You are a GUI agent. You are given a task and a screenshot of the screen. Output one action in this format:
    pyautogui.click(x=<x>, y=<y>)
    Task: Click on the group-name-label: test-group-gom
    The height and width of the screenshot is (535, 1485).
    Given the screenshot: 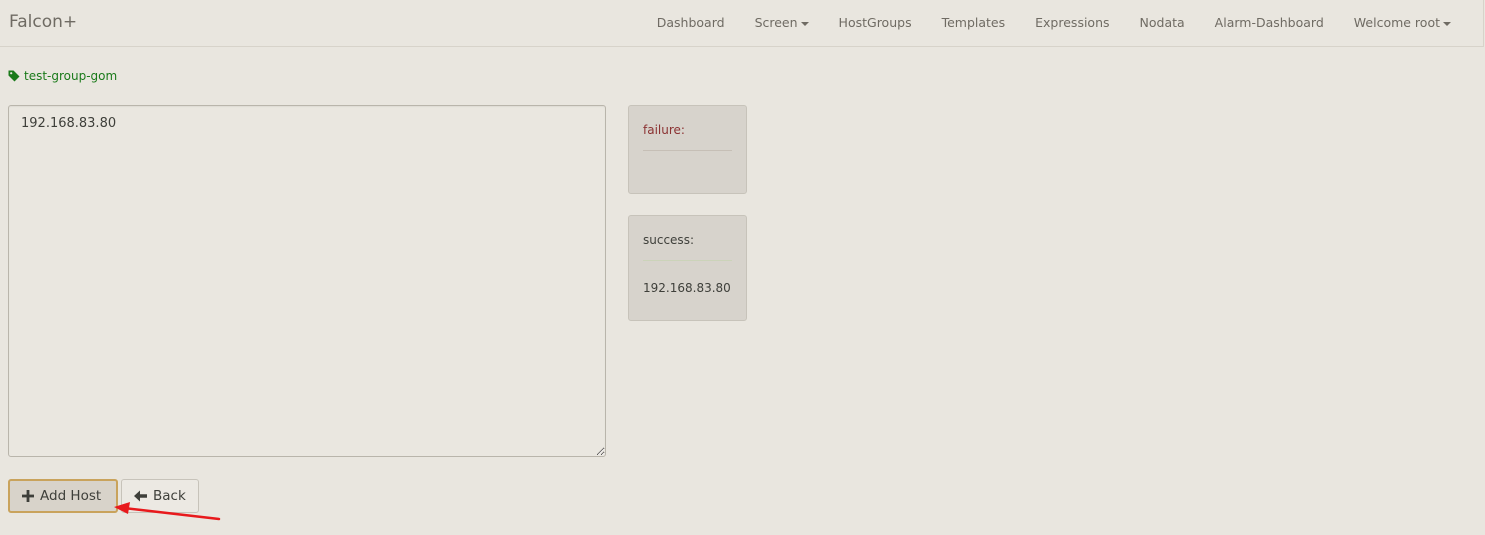 What is the action you would take?
    pyautogui.click(x=62, y=76)
    